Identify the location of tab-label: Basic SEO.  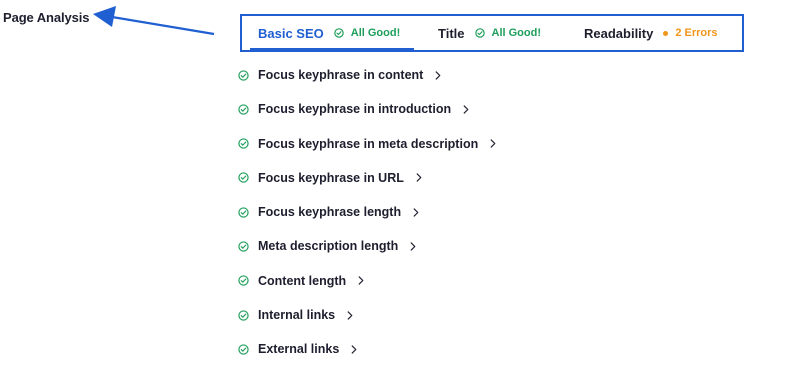
(291, 33).